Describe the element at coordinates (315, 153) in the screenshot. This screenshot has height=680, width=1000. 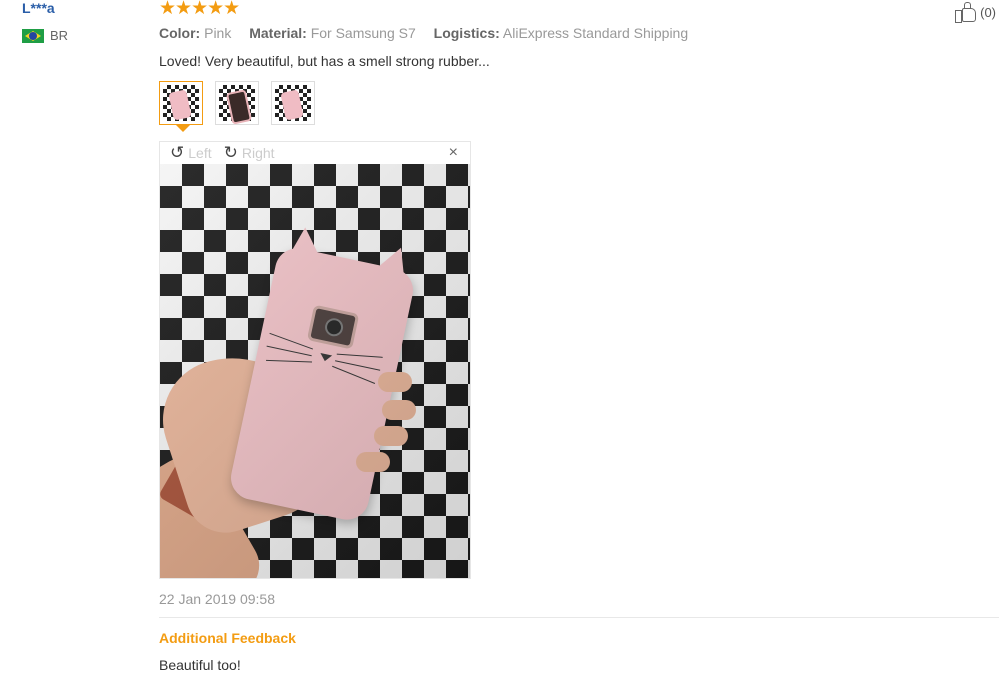
I see `viewer-toolbar: ↺ Left ↻ Right ×` at that location.